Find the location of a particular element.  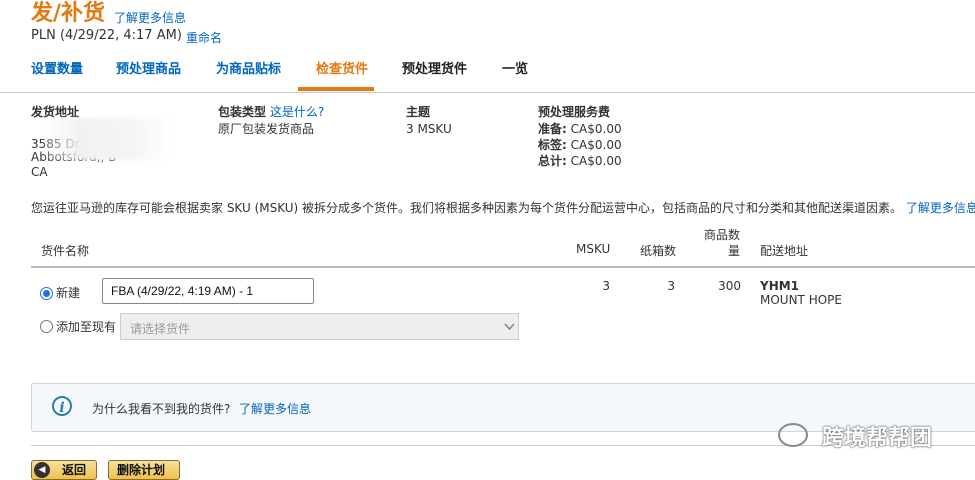

prep-fee-row: 准备: CA$0.00 is located at coordinates (580, 129).